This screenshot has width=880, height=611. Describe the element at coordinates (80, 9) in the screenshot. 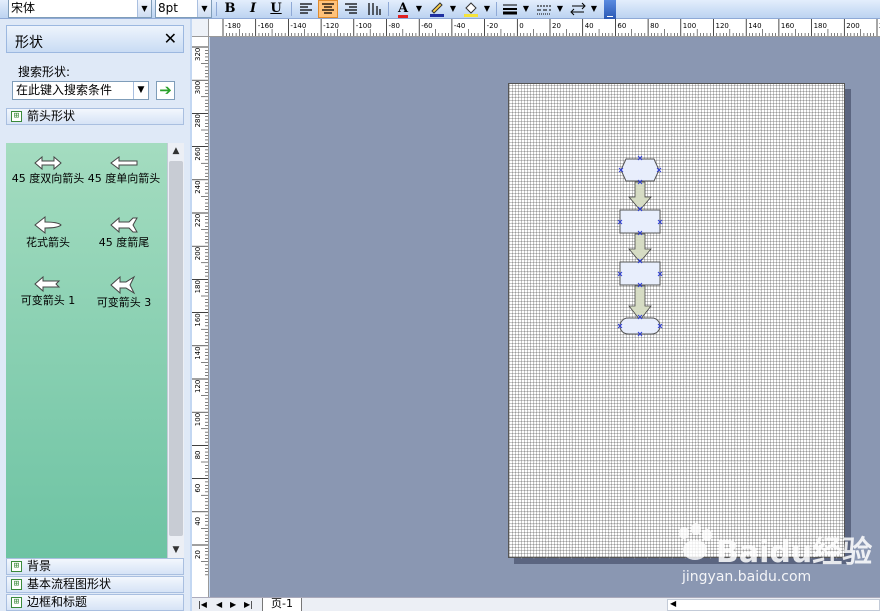

I see `font-name-select: 宋体 ▼` at that location.